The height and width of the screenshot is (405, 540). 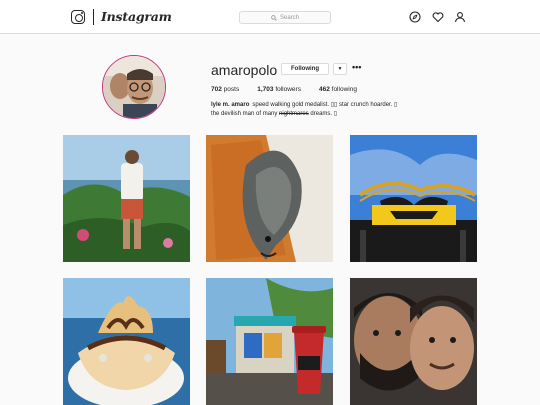 What do you see at coordinates (338, 89) in the screenshot?
I see `following-count: 462 following` at bounding box center [338, 89].